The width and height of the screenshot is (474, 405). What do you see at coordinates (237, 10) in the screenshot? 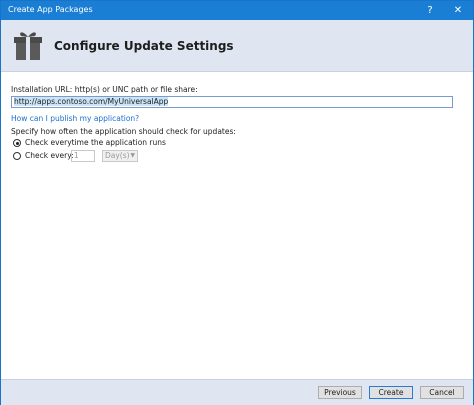
I see `title-bar: Create App Packages ? ✕` at bounding box center [237, 10].